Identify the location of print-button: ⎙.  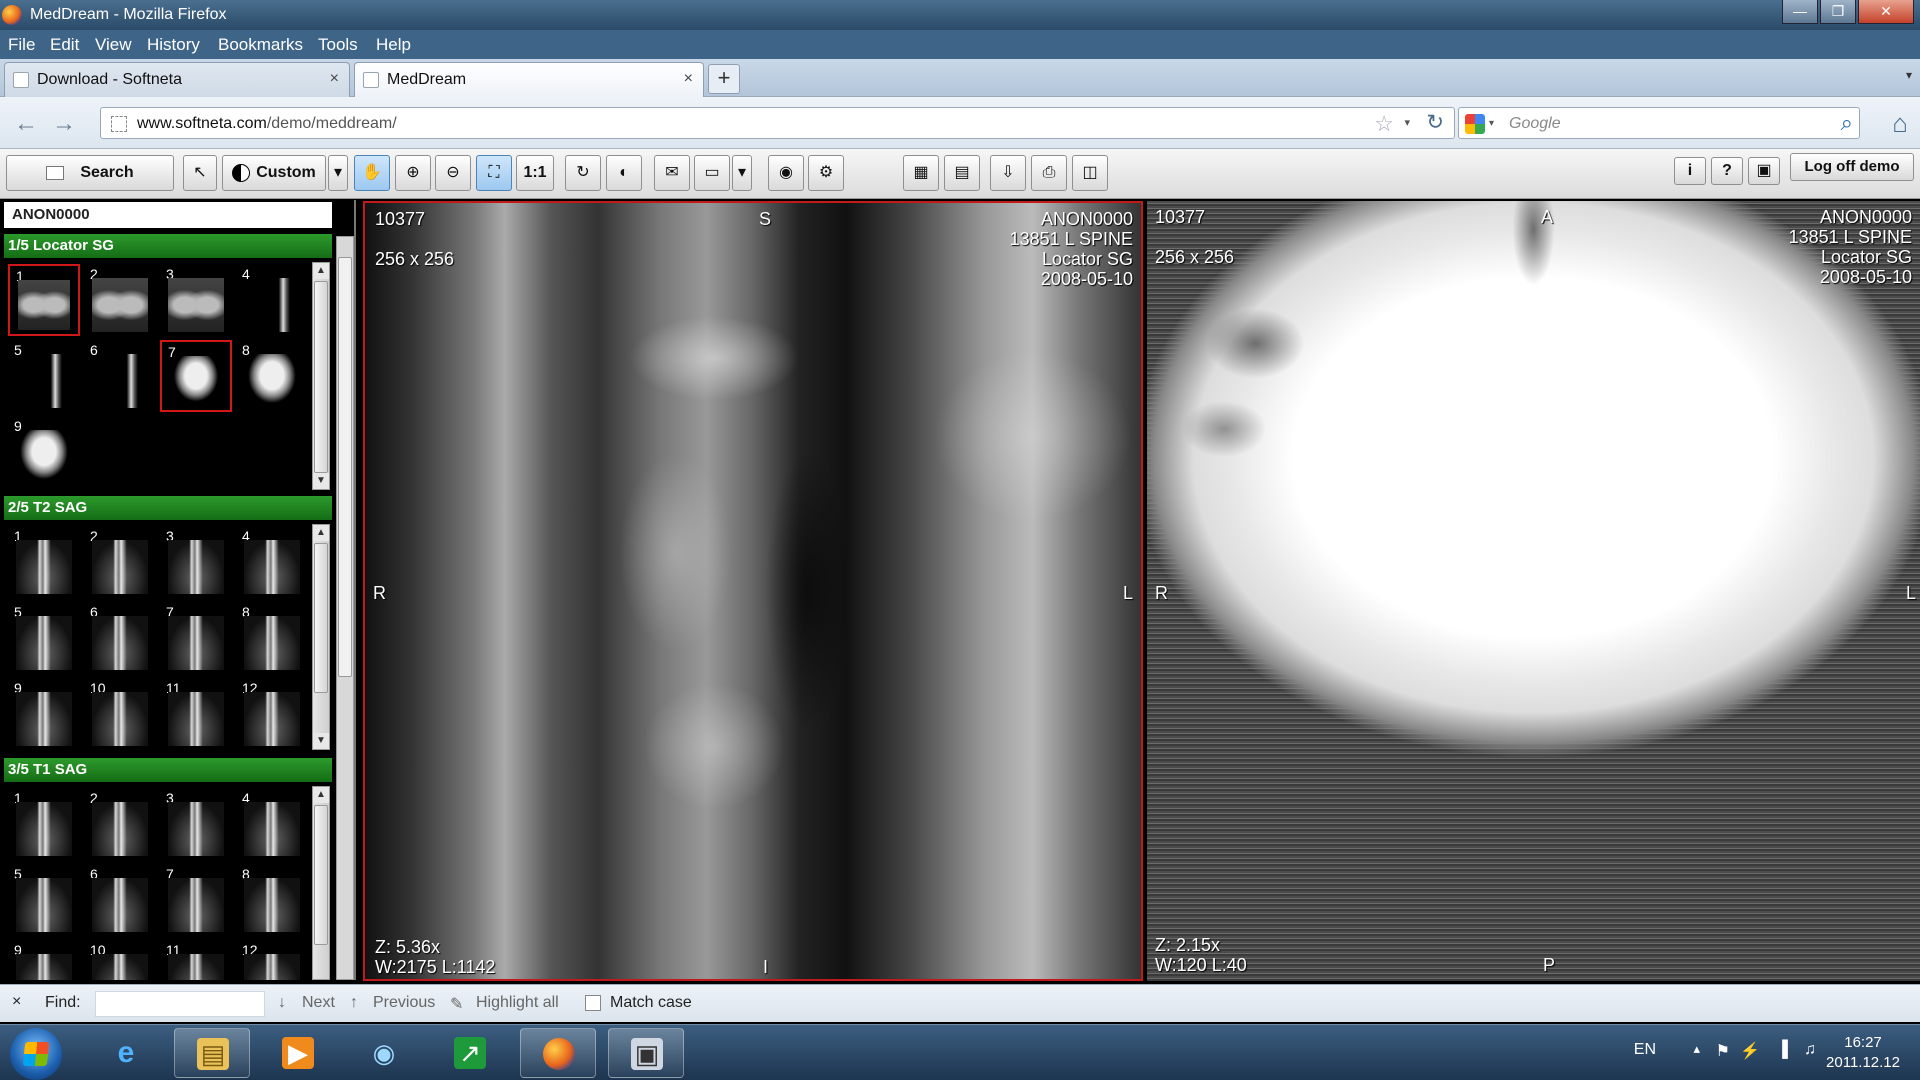
(1049, 173).